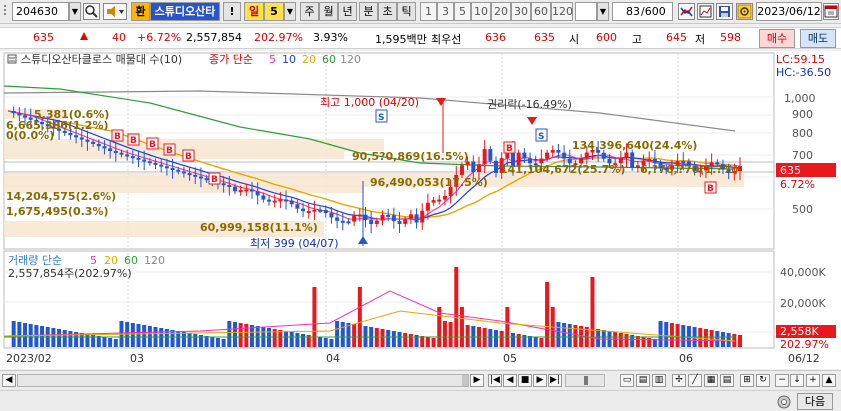 The image size is (841, 411). I want to click on save-icon, so click(724, 11).